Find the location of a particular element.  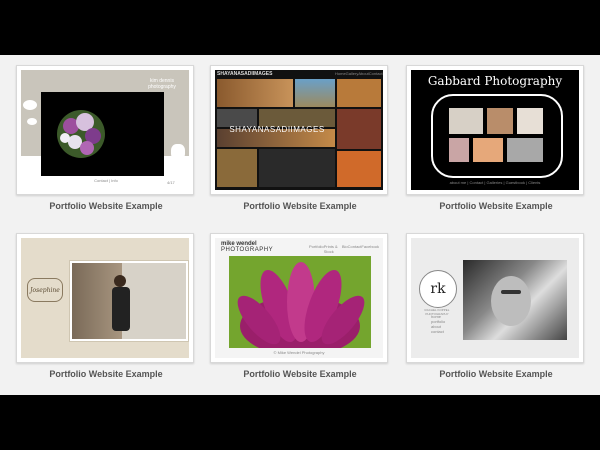

nav-item: Home is located at coordinates (340, 73).